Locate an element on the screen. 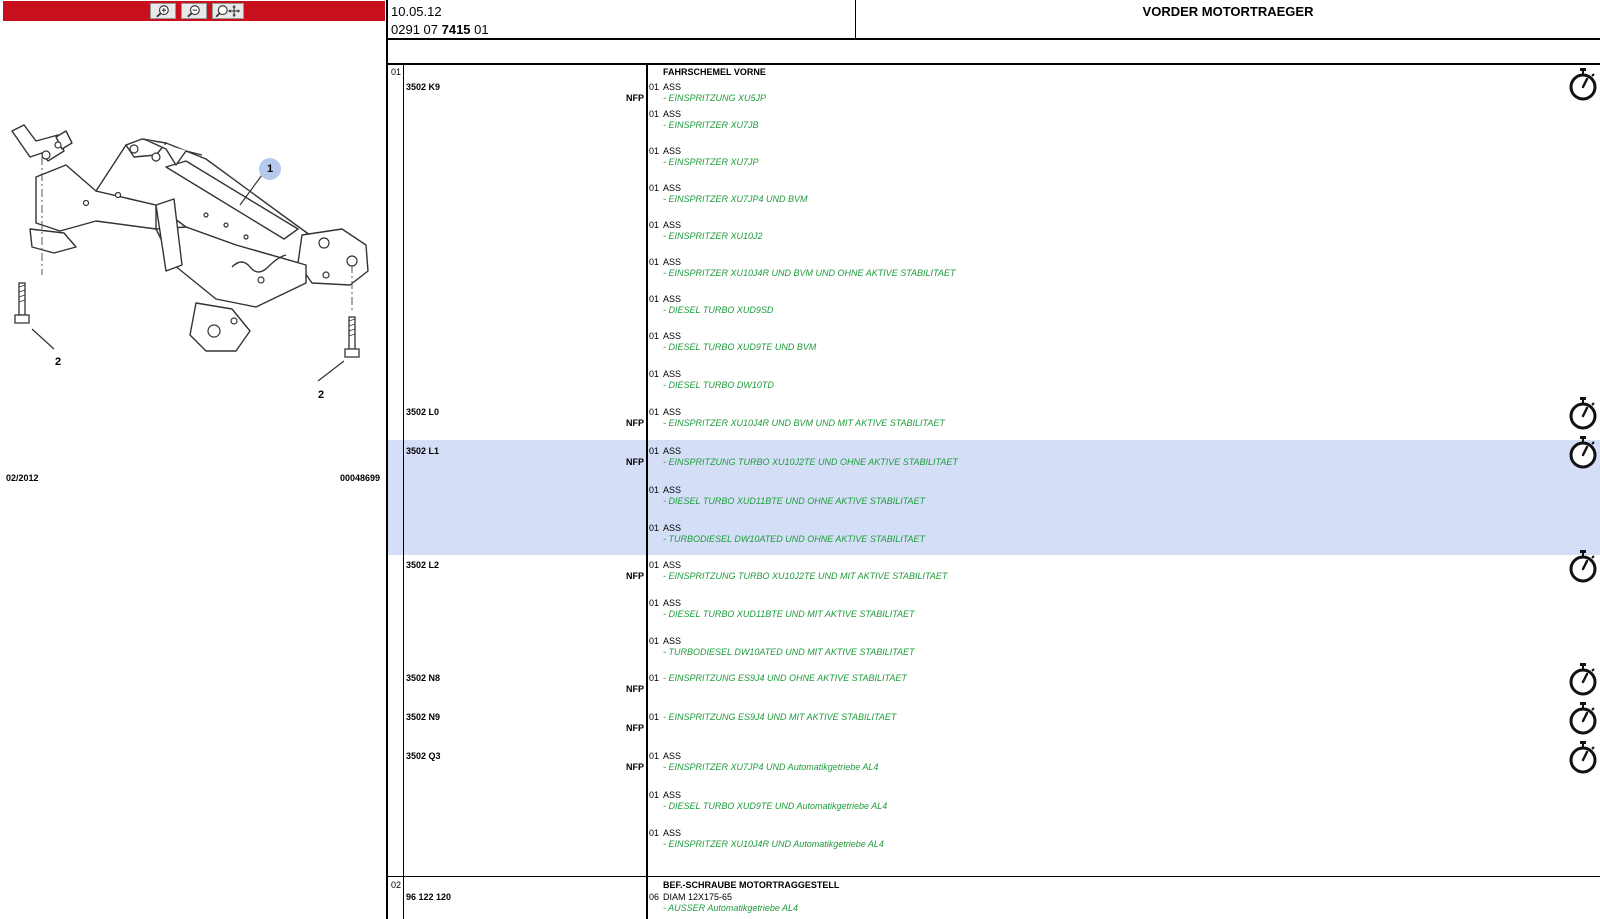  zoom-out-button is located at coordinates (194, 11).